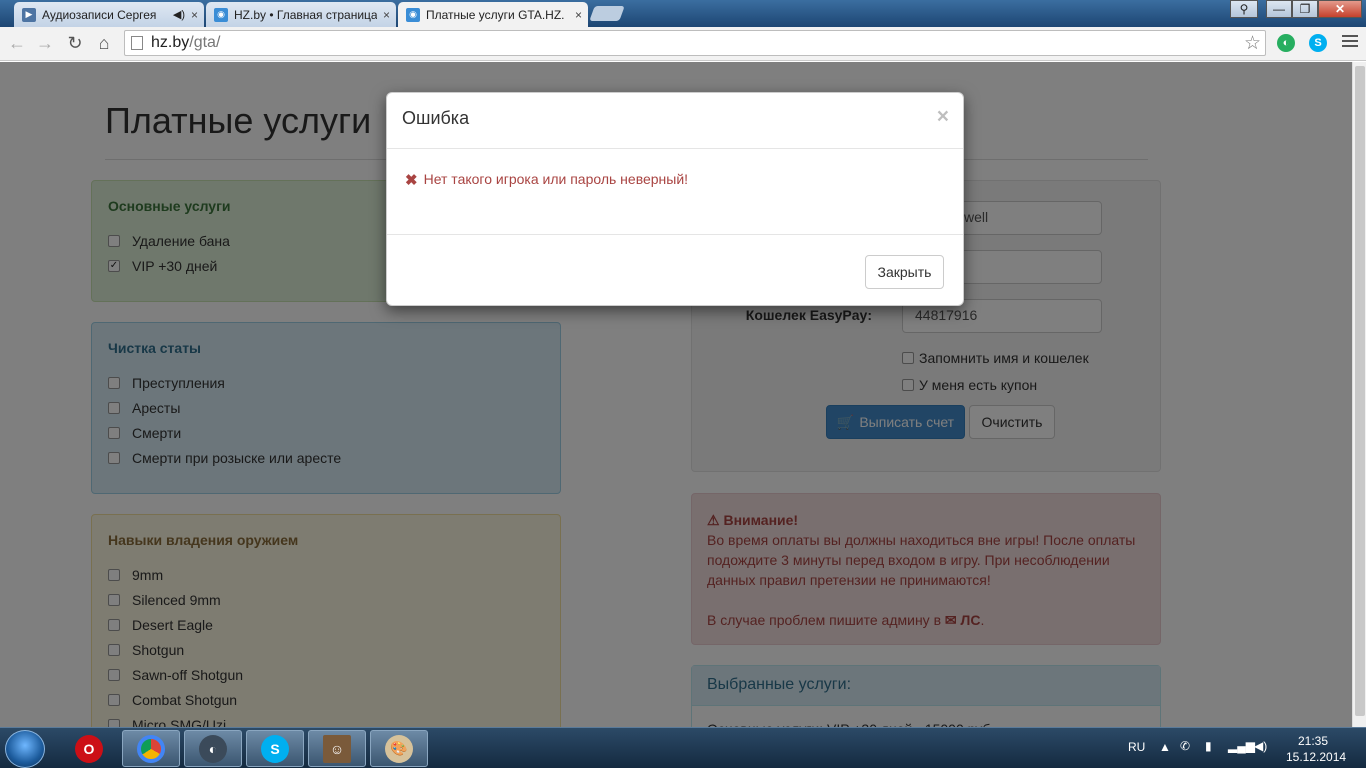 The width and height of the screenshot is (1366, 768). What do you see at coordinates (1136, 747) in the screenshot?
I see `language-indicator: RU` at bounding box center [1136, 747].